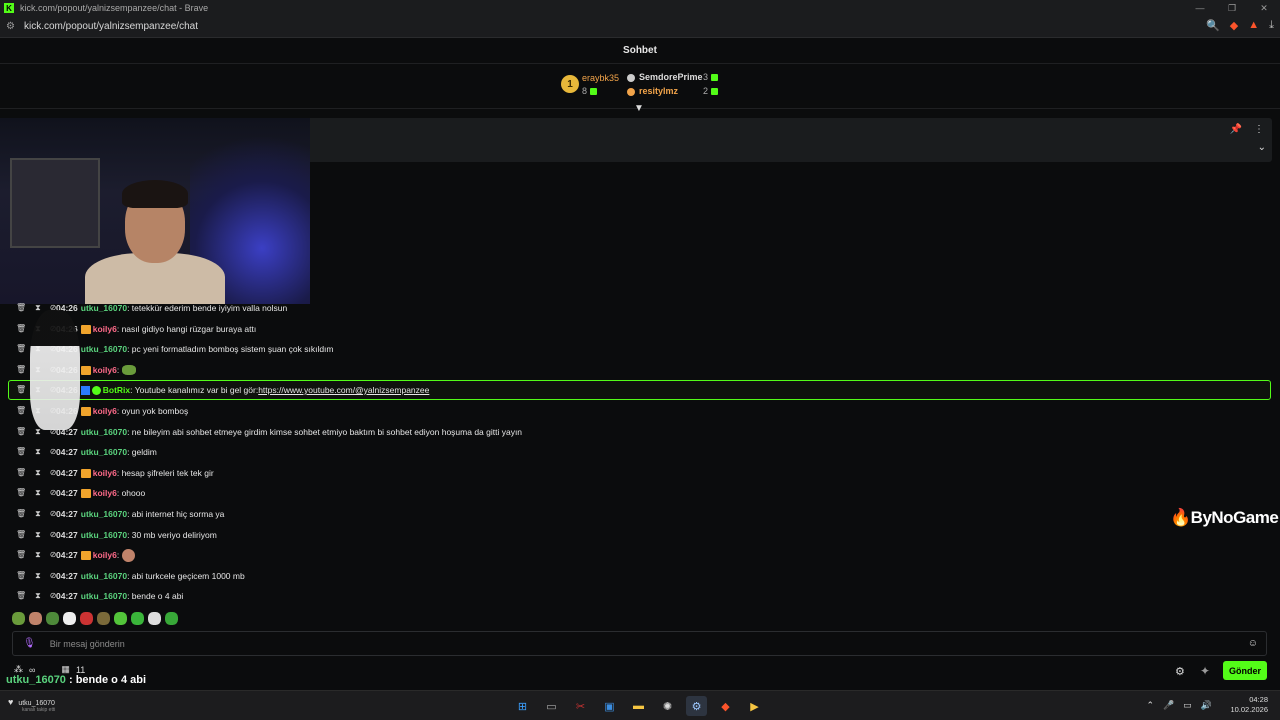  I want to click on send-button: Gönder, so click(1245, 670).